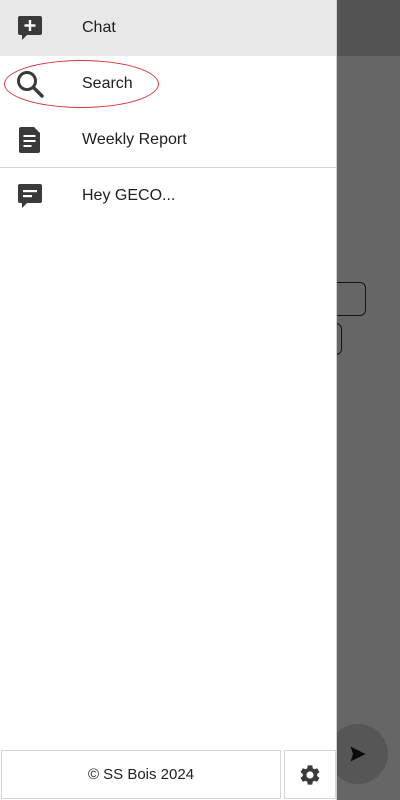  What do you see at coordinates (134, 139) in the screenshot?
I see `drawer-item-label: Weekly Report` at bounding box center [134, 139].